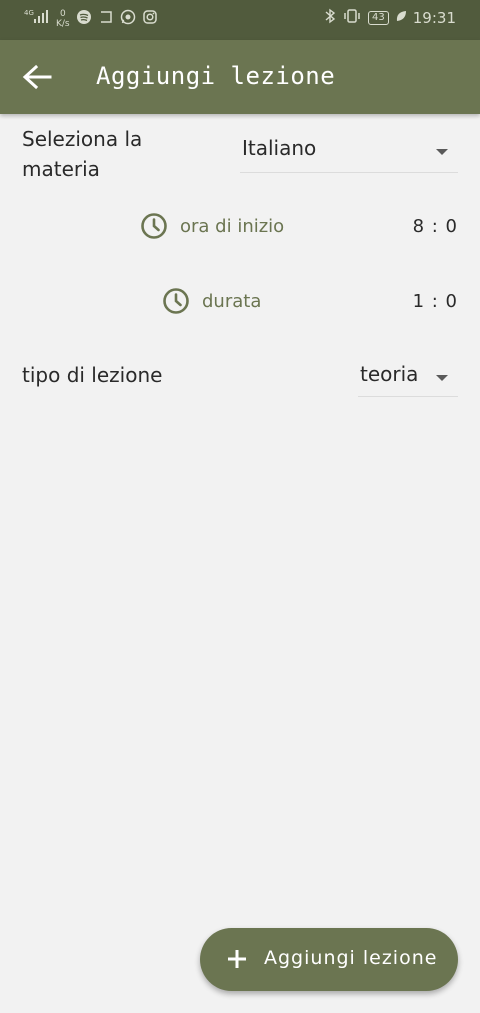 The width and height of the screenshot is (480, 1013). I want to click on whatsapp-icon, so click(128, 19).